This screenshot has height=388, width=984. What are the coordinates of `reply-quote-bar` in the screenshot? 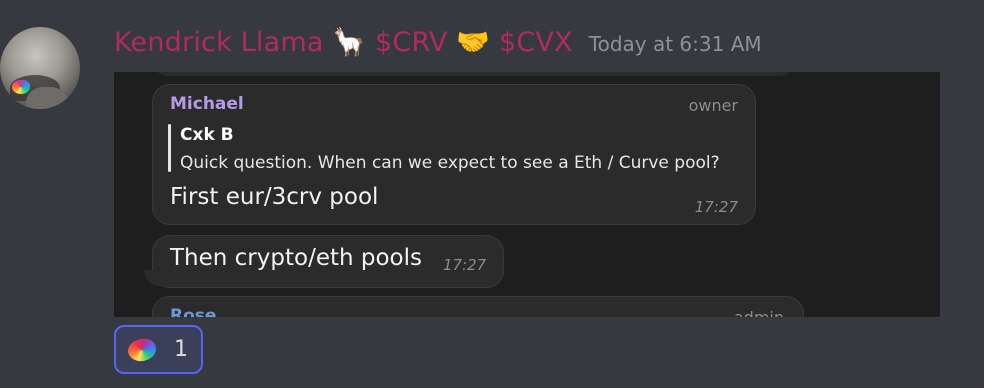 It's located at (169, 148).